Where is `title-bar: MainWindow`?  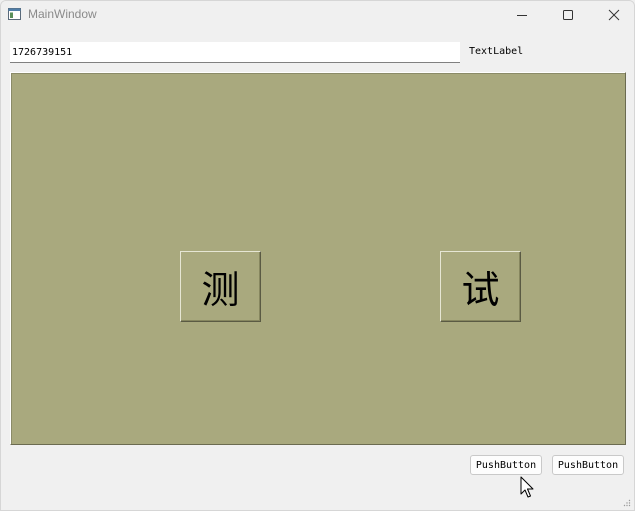
title-bar: MainWindow is located at coordinates (317, 15).